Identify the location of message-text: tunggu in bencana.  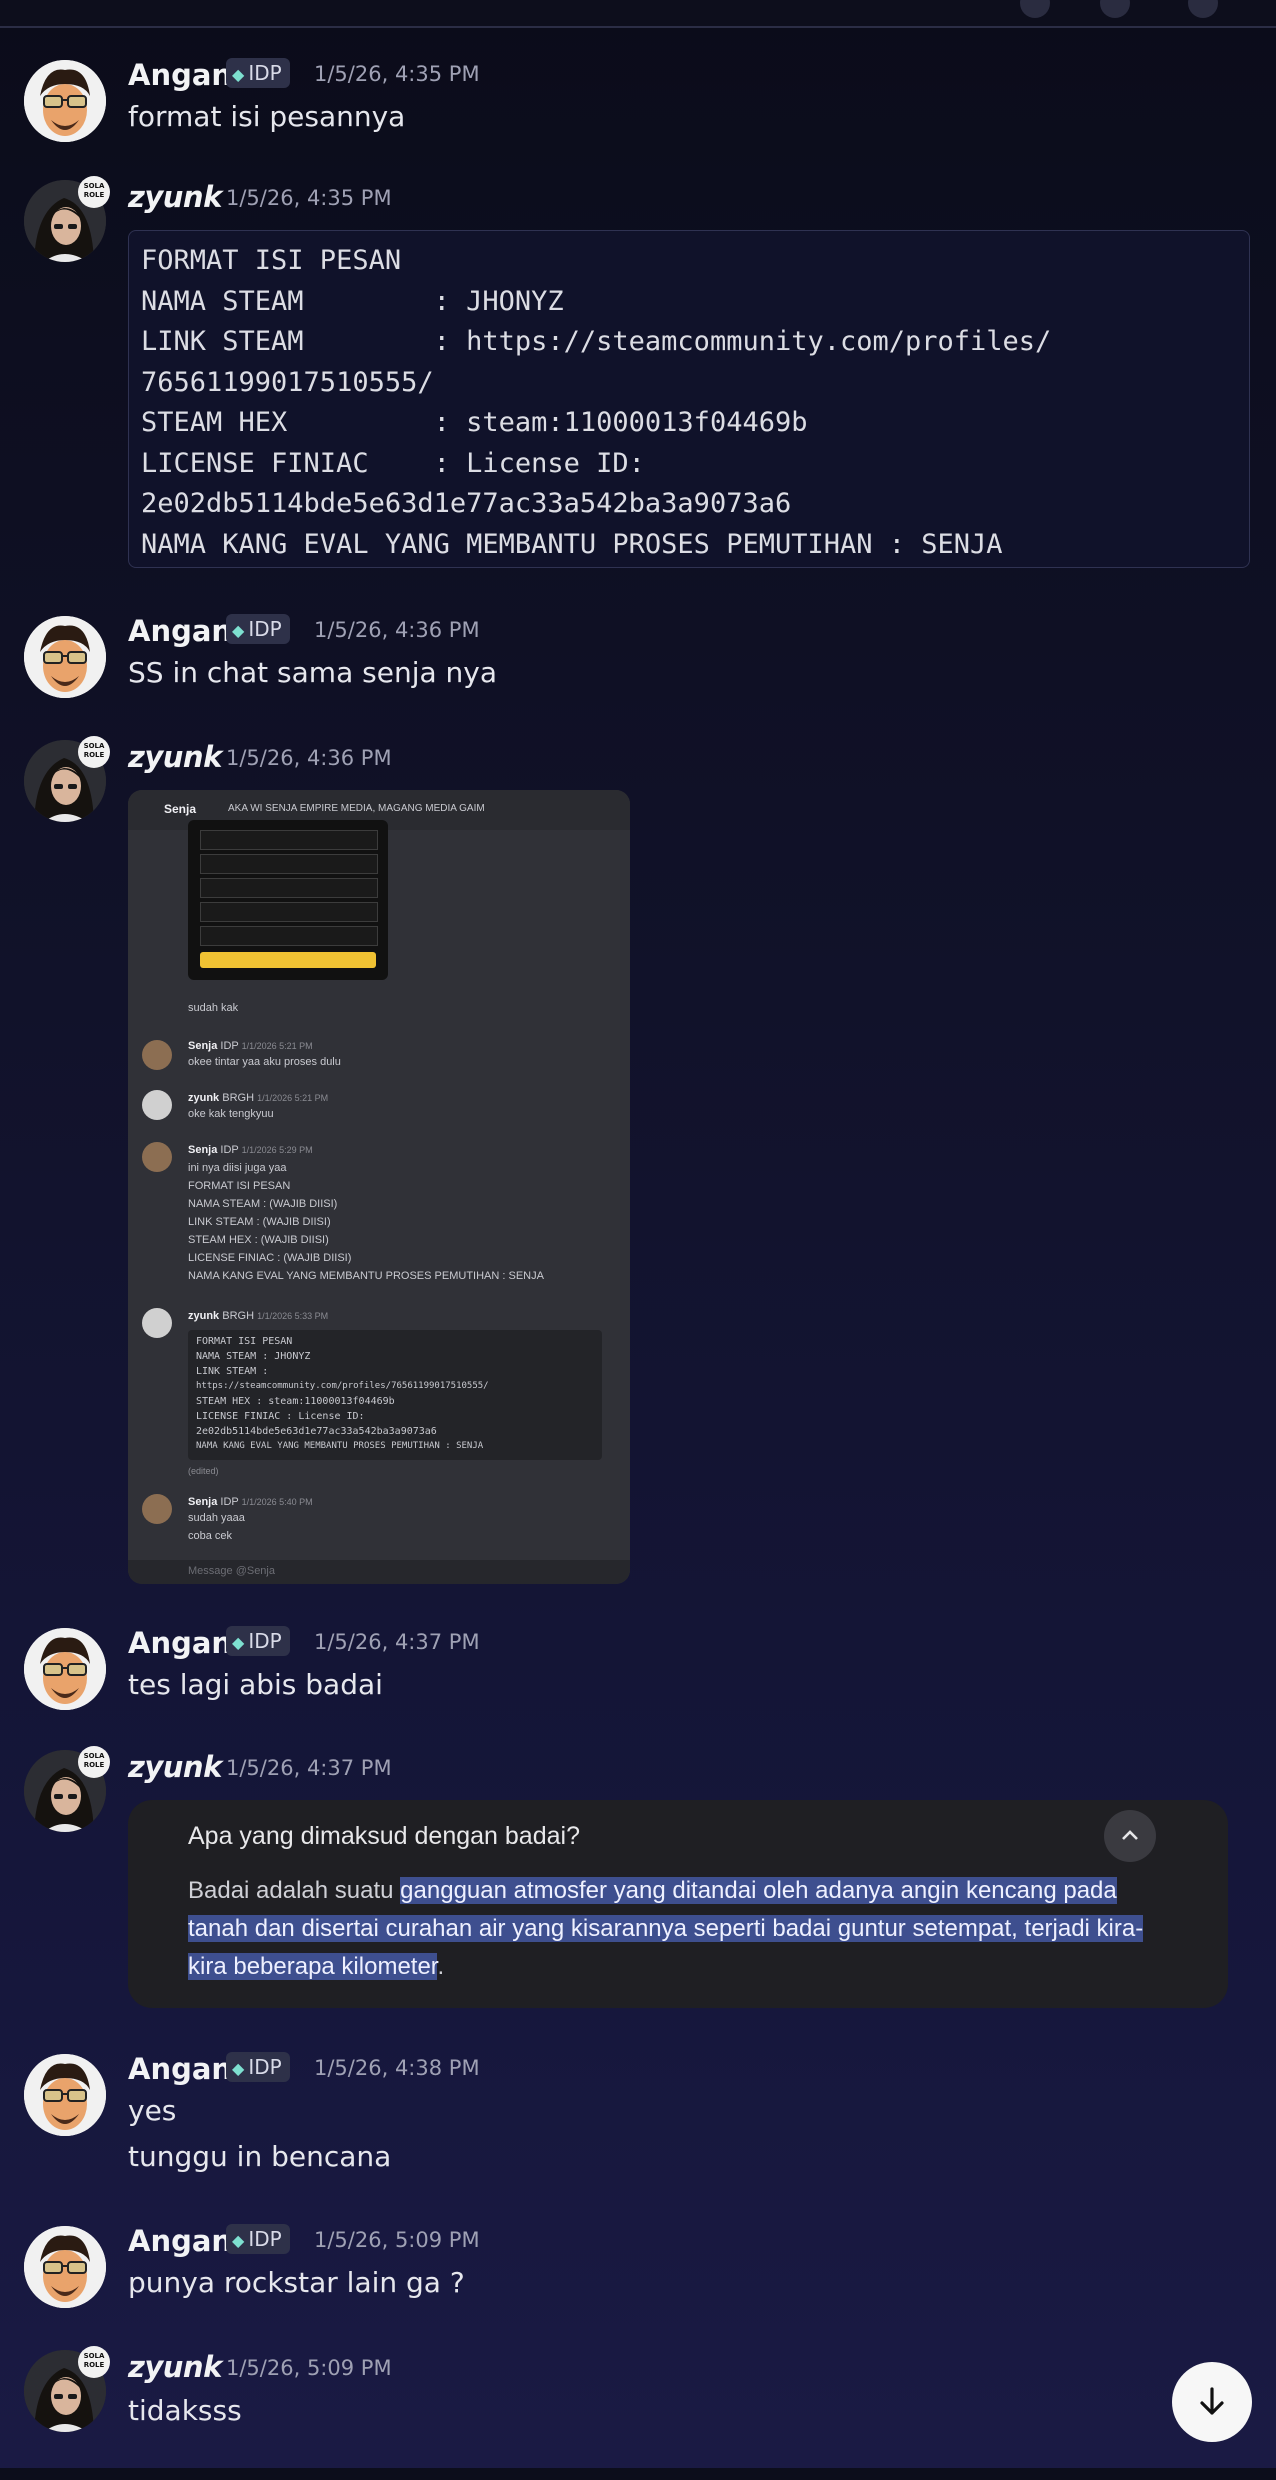
(260, 2156).